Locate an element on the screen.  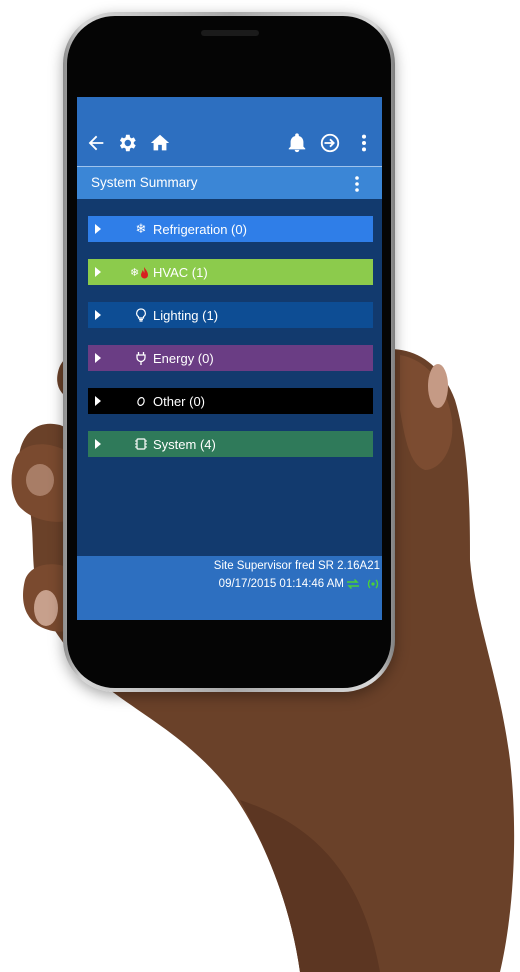
app-bar is located at coordinates (229, 131).